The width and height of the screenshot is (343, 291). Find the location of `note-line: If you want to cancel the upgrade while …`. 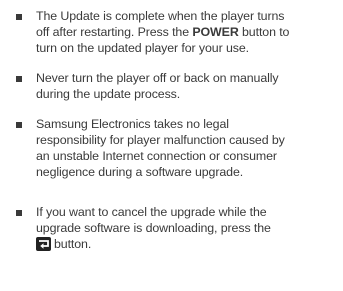

note-line: If you want to cancel the upgrade while … is located at coordinates (151, 212).